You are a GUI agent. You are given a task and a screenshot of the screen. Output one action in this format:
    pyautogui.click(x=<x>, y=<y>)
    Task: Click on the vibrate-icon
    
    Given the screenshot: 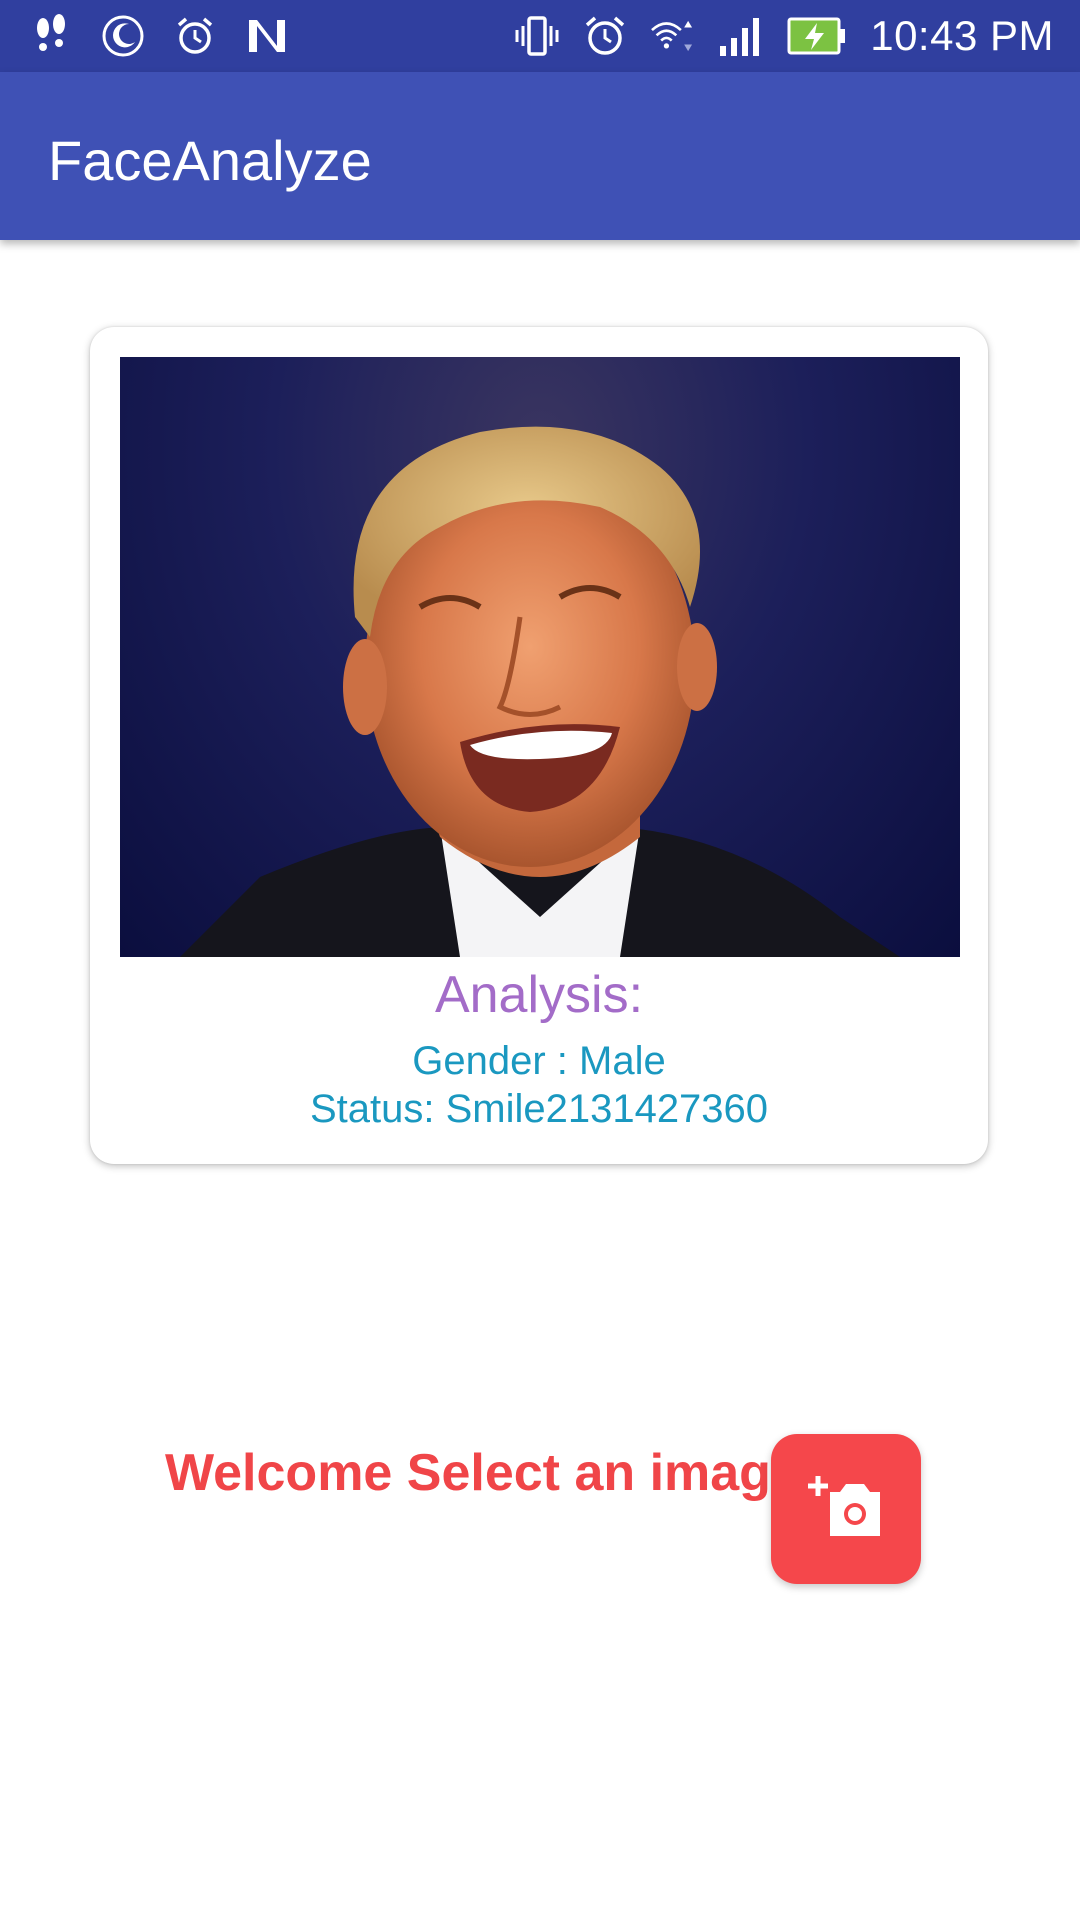 What is the action you would take?
    pyautogui.click(x=537, y=36)
    